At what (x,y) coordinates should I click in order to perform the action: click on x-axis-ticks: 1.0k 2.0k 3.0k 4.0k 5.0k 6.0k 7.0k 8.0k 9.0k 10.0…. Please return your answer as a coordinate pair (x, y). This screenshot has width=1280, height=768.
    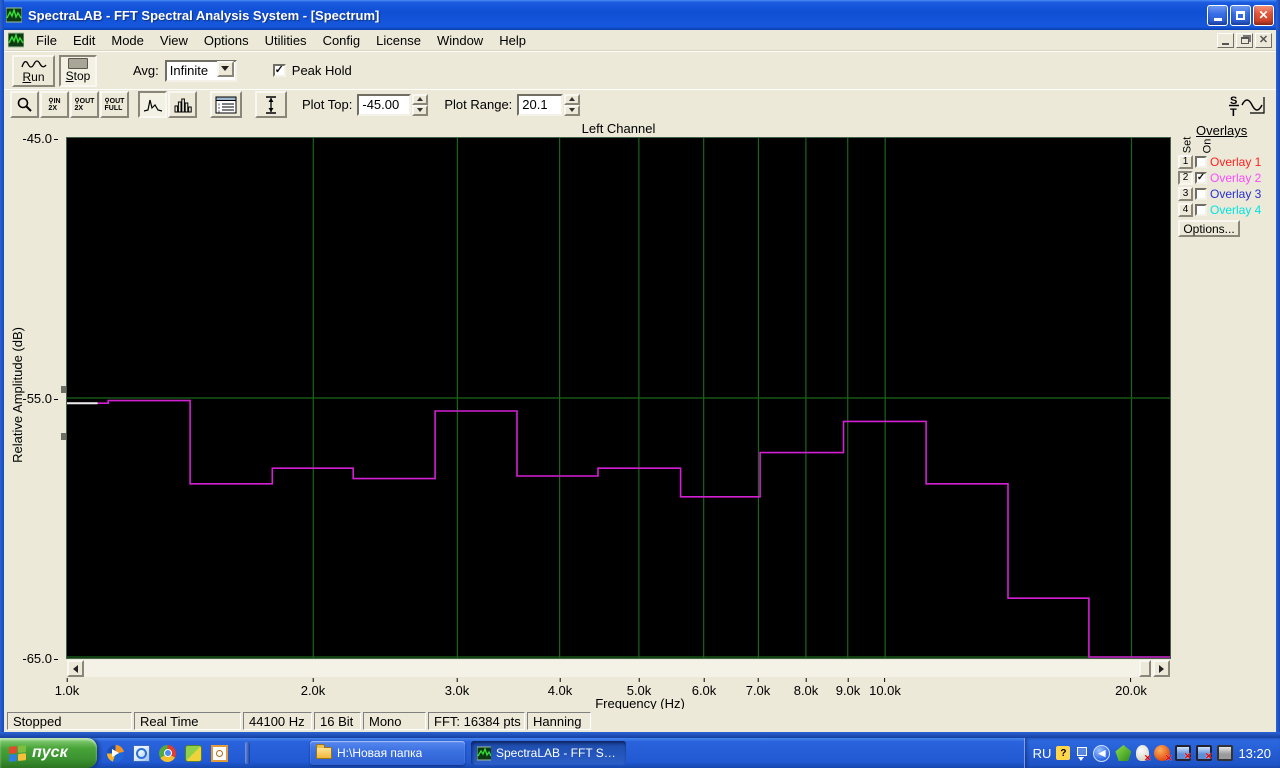
    Looking at the image, I should click on (612, 688).